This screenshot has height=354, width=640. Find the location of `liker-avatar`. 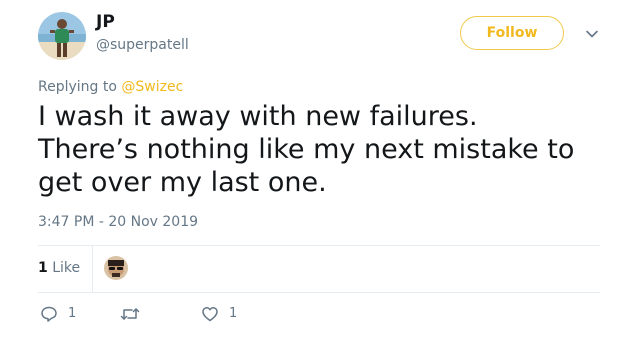

liker-avatar is located at coordinates (116, 268).